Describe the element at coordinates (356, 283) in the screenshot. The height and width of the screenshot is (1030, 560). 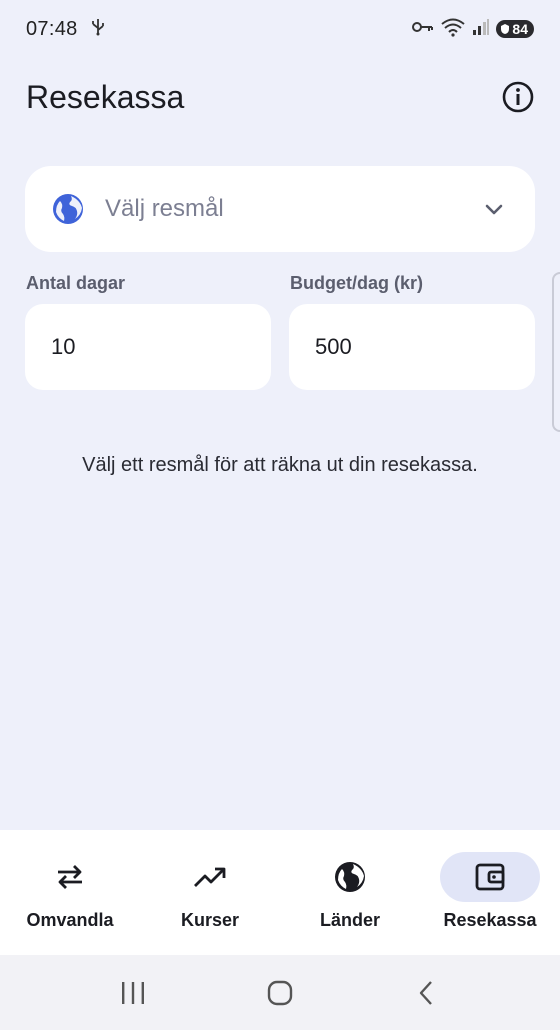
I see `budget-label: Budget/dag (kr)` at that location.